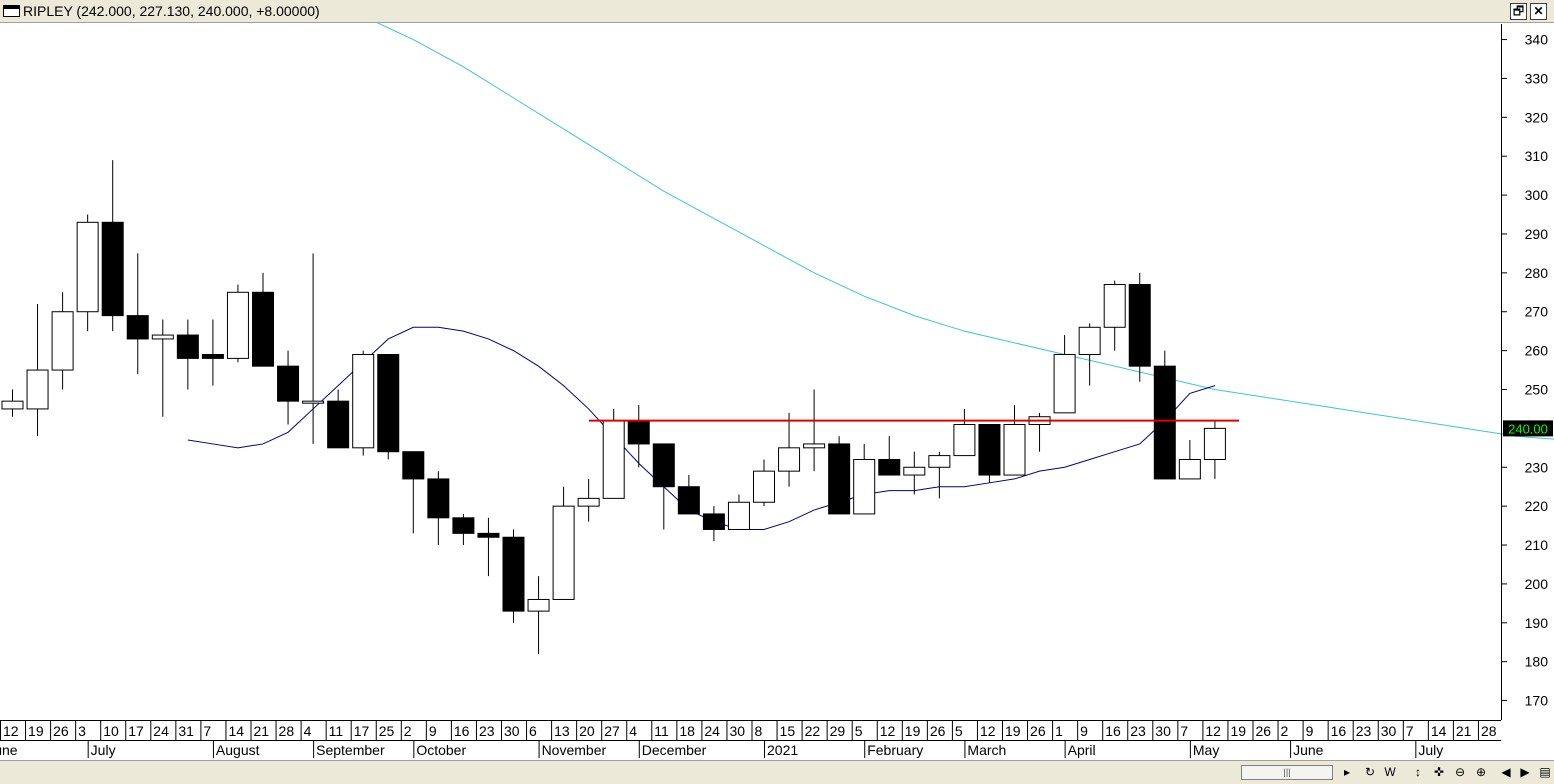  I want to click on restore-button: 🗗, so click(1518, 11).